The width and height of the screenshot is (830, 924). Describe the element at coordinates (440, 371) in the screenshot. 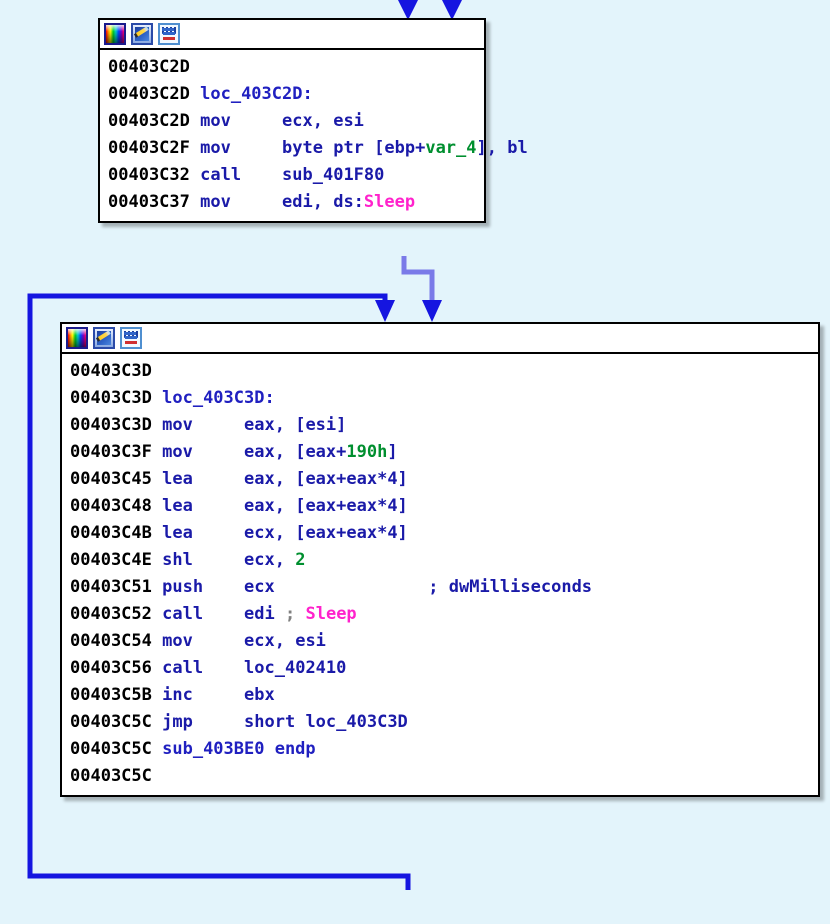

I see `asm-line: 00403C3D` at that location.